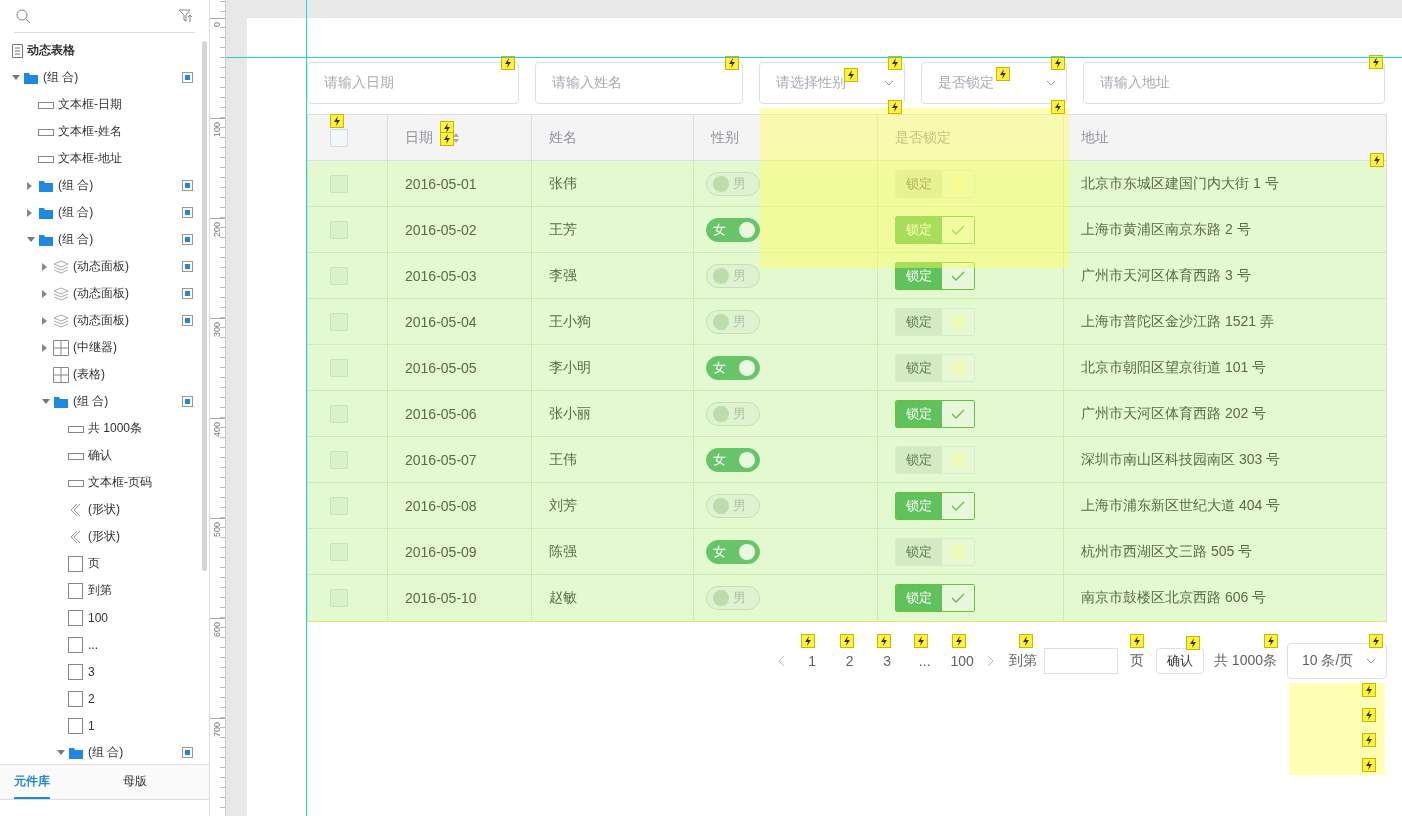 This screenshot has height=816, width=1402. What do you see at coordinates (104, 725) in the screenshot?
I see `outline-item: 1` at bounding box center [104, 725].